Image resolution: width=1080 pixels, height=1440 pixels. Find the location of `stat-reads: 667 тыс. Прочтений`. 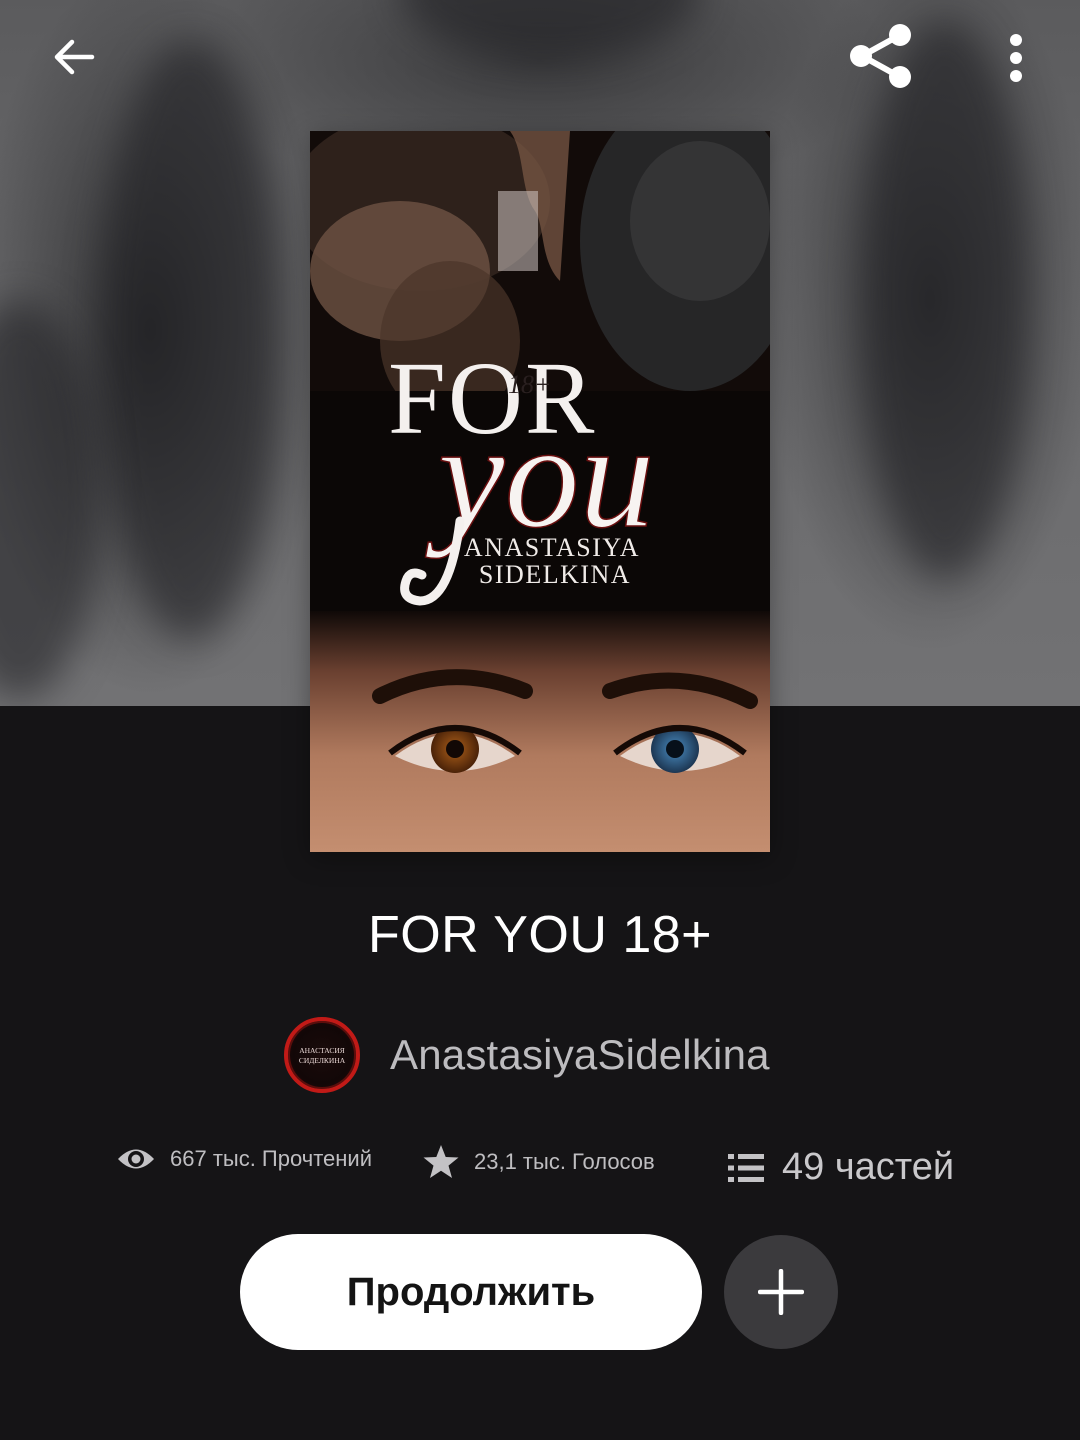

stat-reads: 667 тыс. Прочтений is located at coordinates (244, 1159).